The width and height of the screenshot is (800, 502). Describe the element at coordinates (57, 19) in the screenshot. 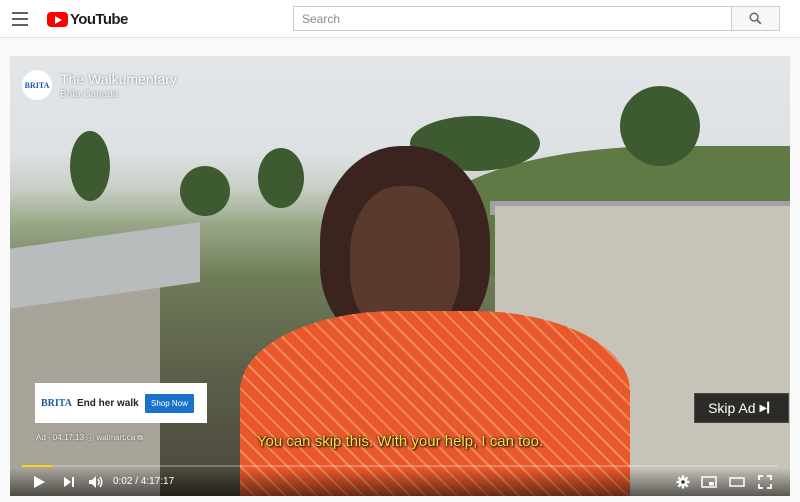

I see `youtube-logo-icon` at that location.